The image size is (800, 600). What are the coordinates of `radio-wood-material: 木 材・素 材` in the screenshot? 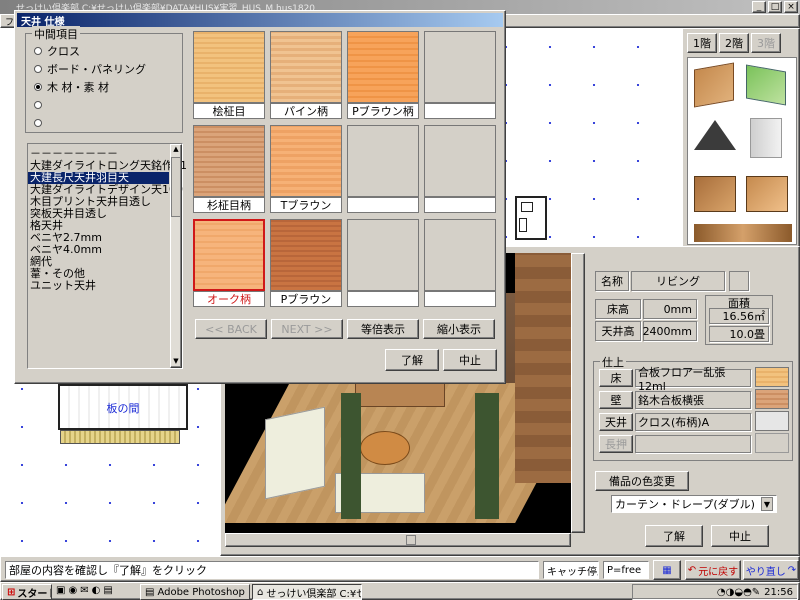 It's located at (90, 87).